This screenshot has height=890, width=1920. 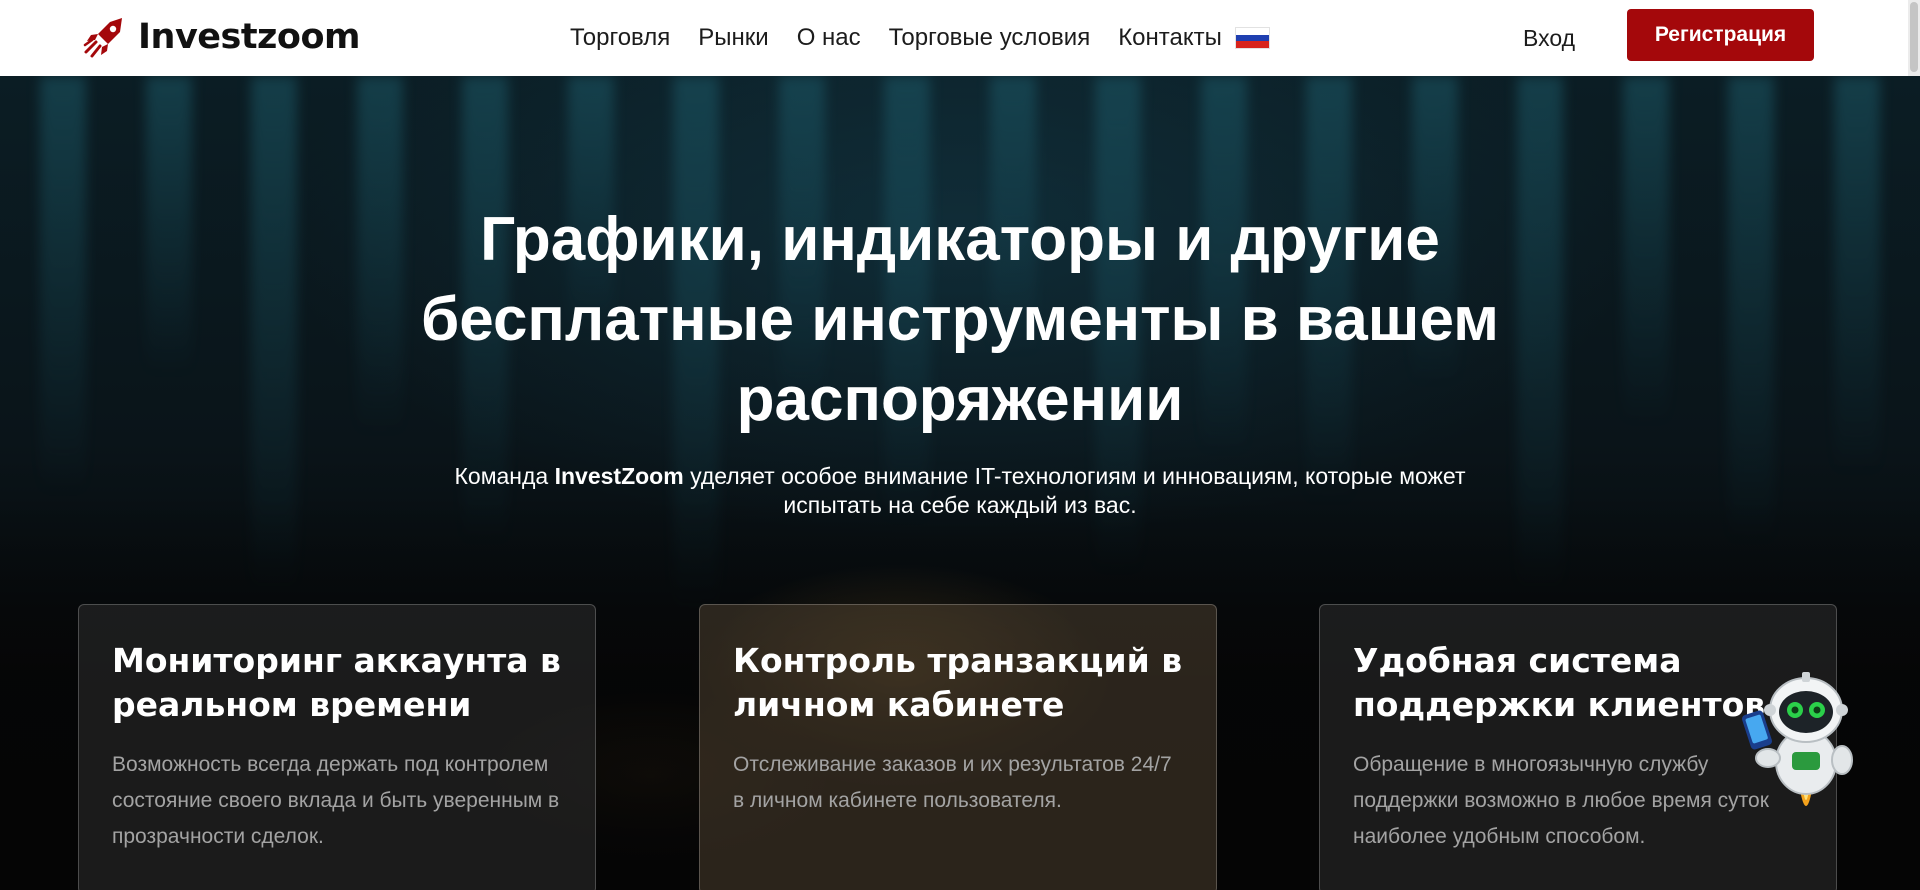 What do you see at coordinates (336, 682) in the screenshot?
I see `feature-card-title: Мониторинг аккаунта в реальном времени` at bounding box center [336, 682].